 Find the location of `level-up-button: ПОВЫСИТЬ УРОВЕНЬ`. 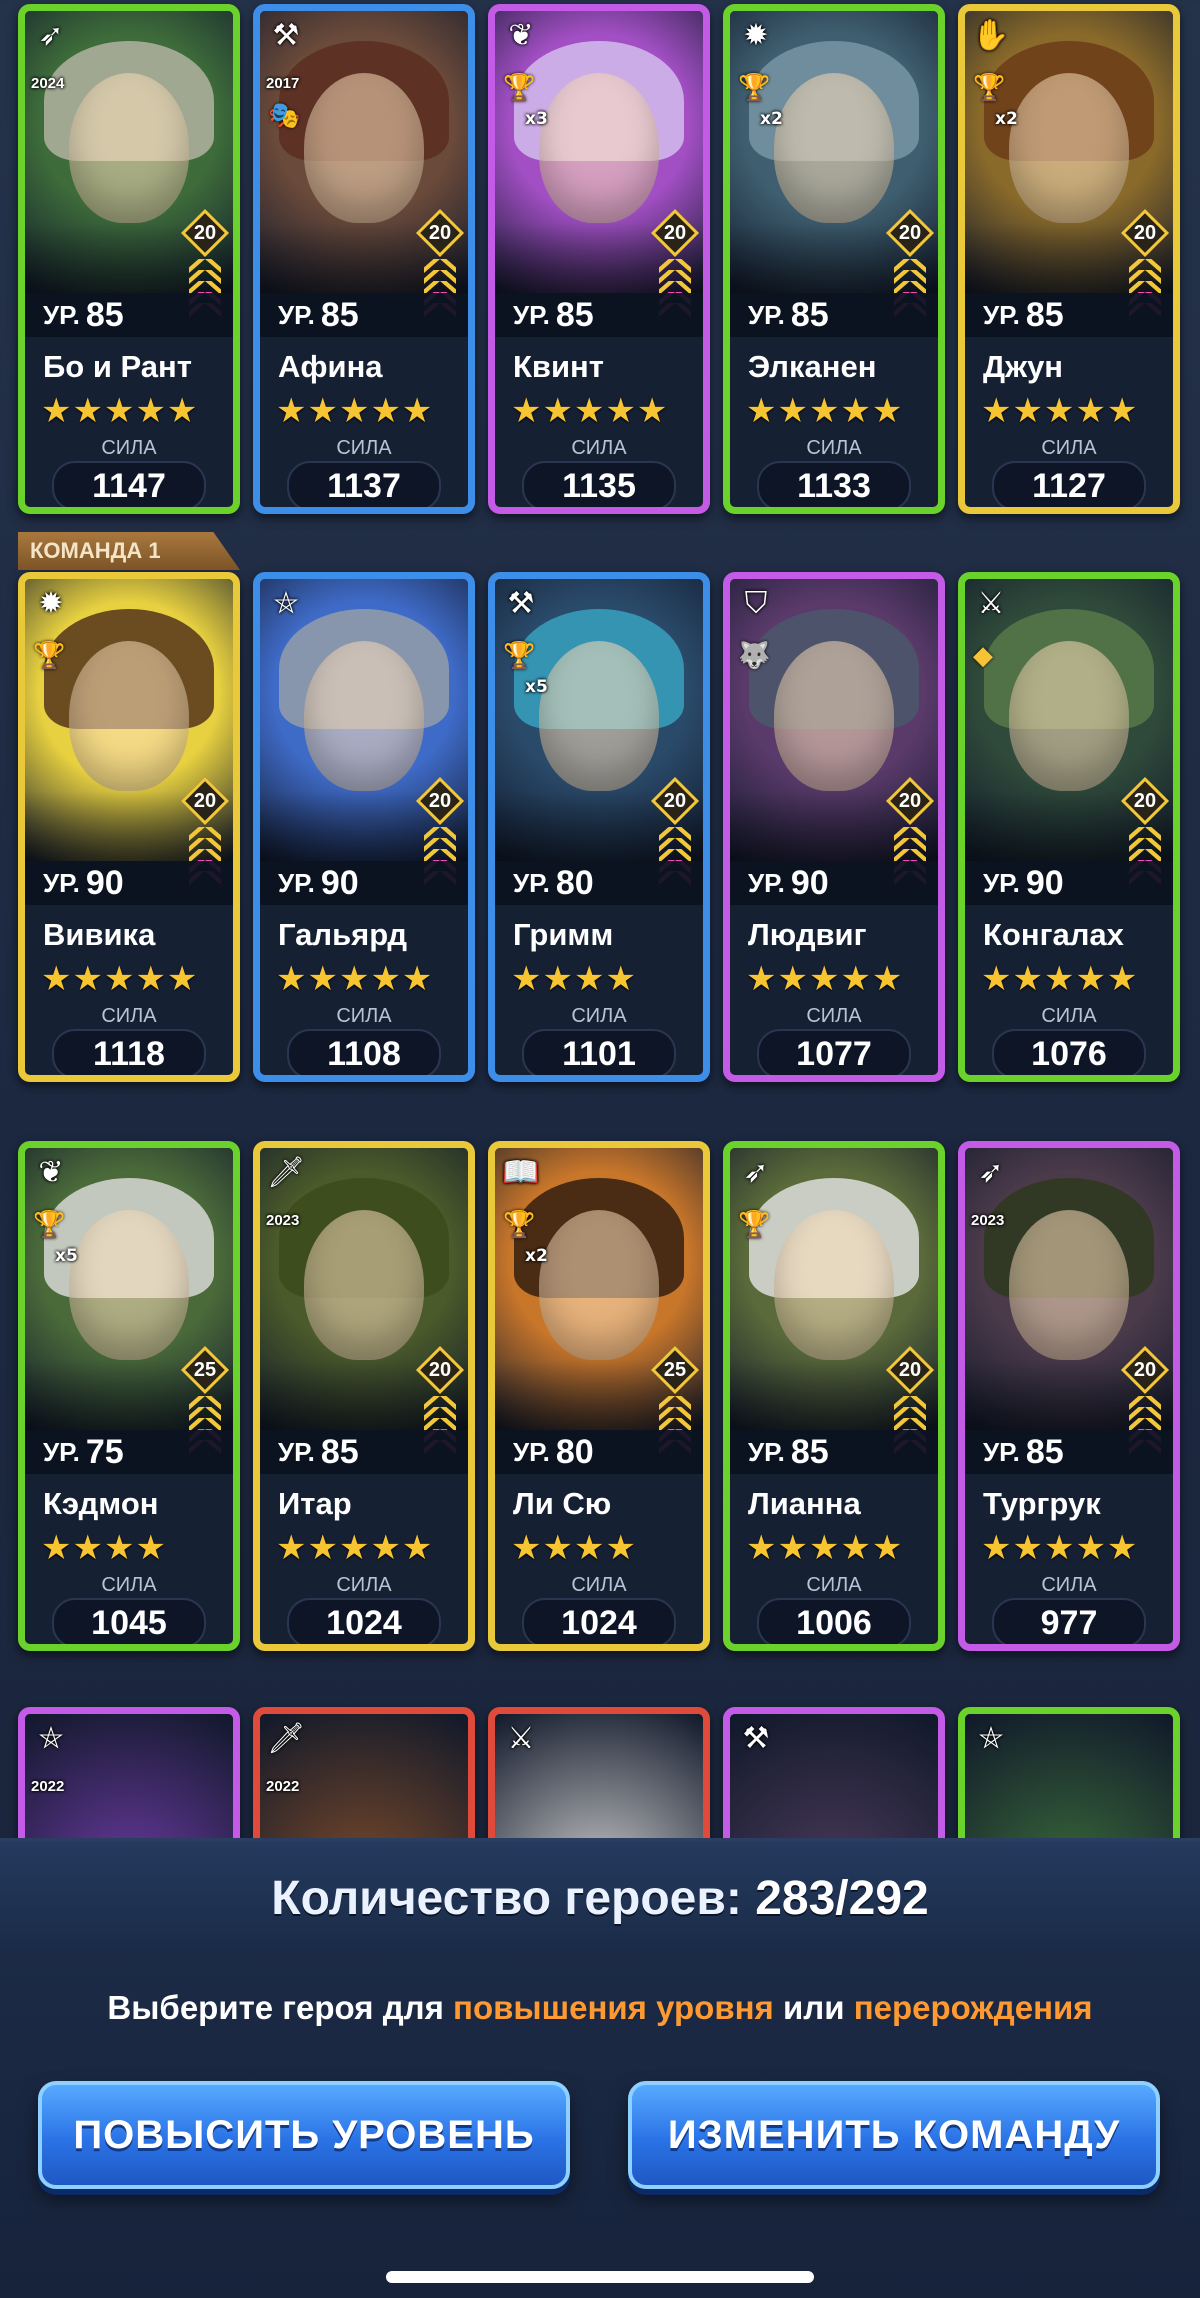

level-up-button: ПОВЫСИТЬ УРОВЕНЬ is located at coordinates (304, 2135).